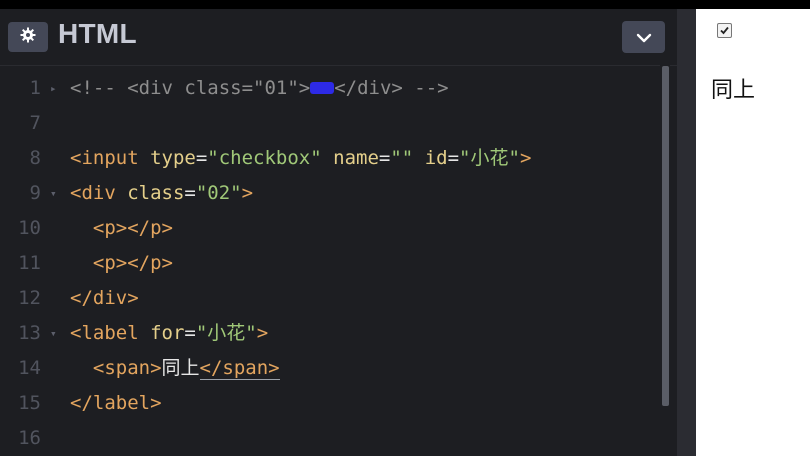 This screenshot has height=456, width=810. I want to click on code-token: "02", so click(218, 193).